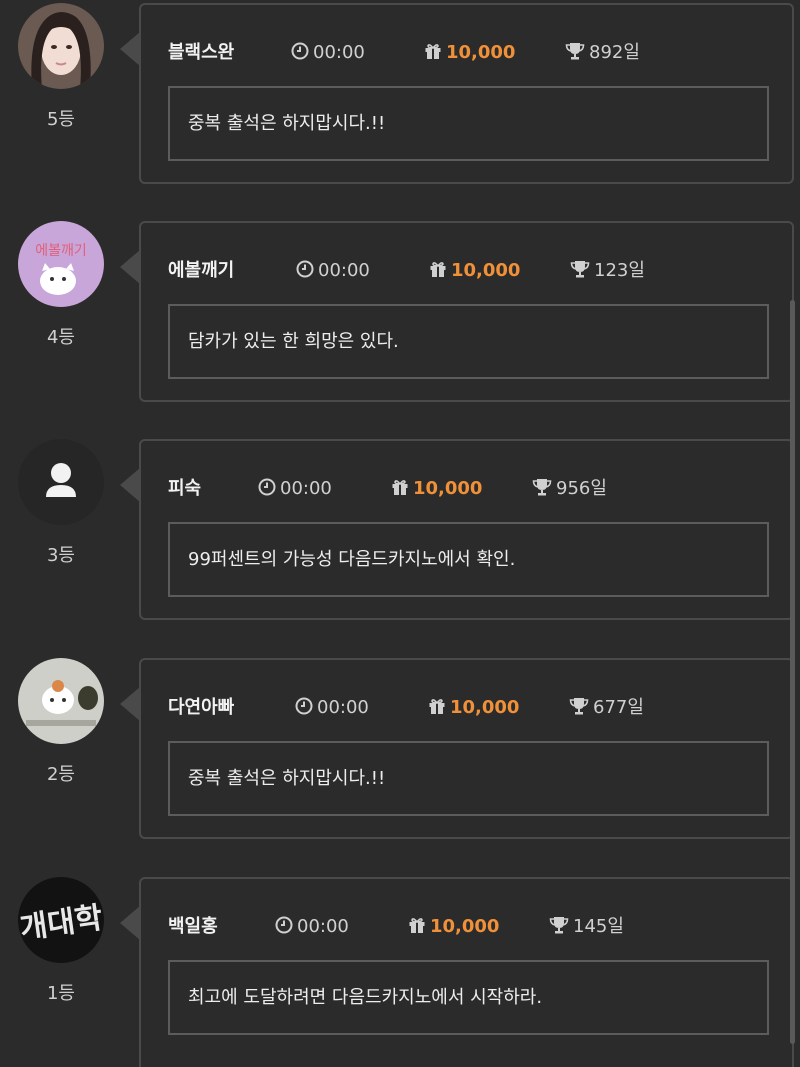 The width and height of the screenshot is (800, 1067). What do you see at coordinates (60, 774) in the screenshot?
I see `rank-label: 2등` at bounding box center [60, 774].